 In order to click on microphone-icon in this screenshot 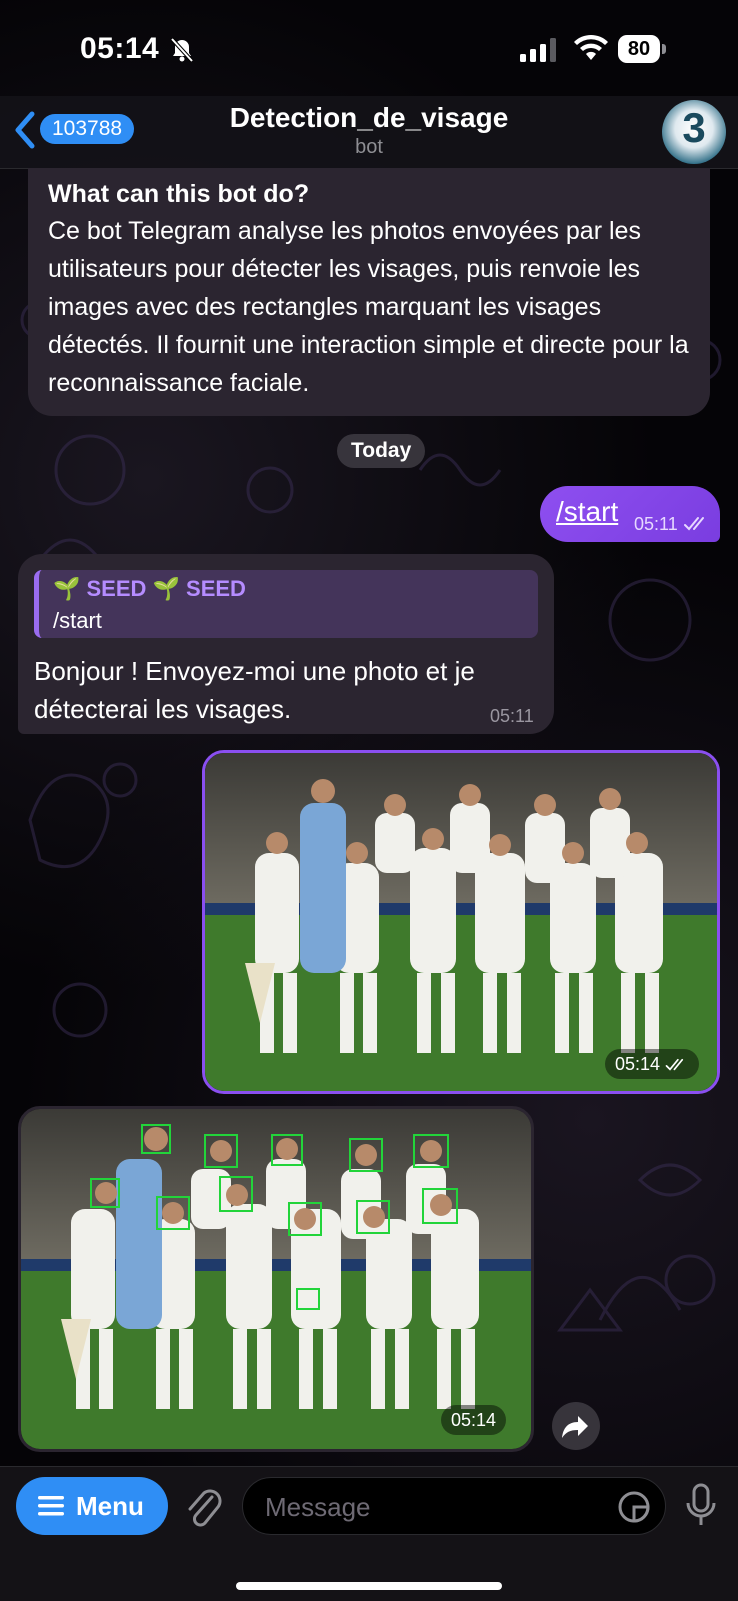, I will do `click(701, 1505)`.